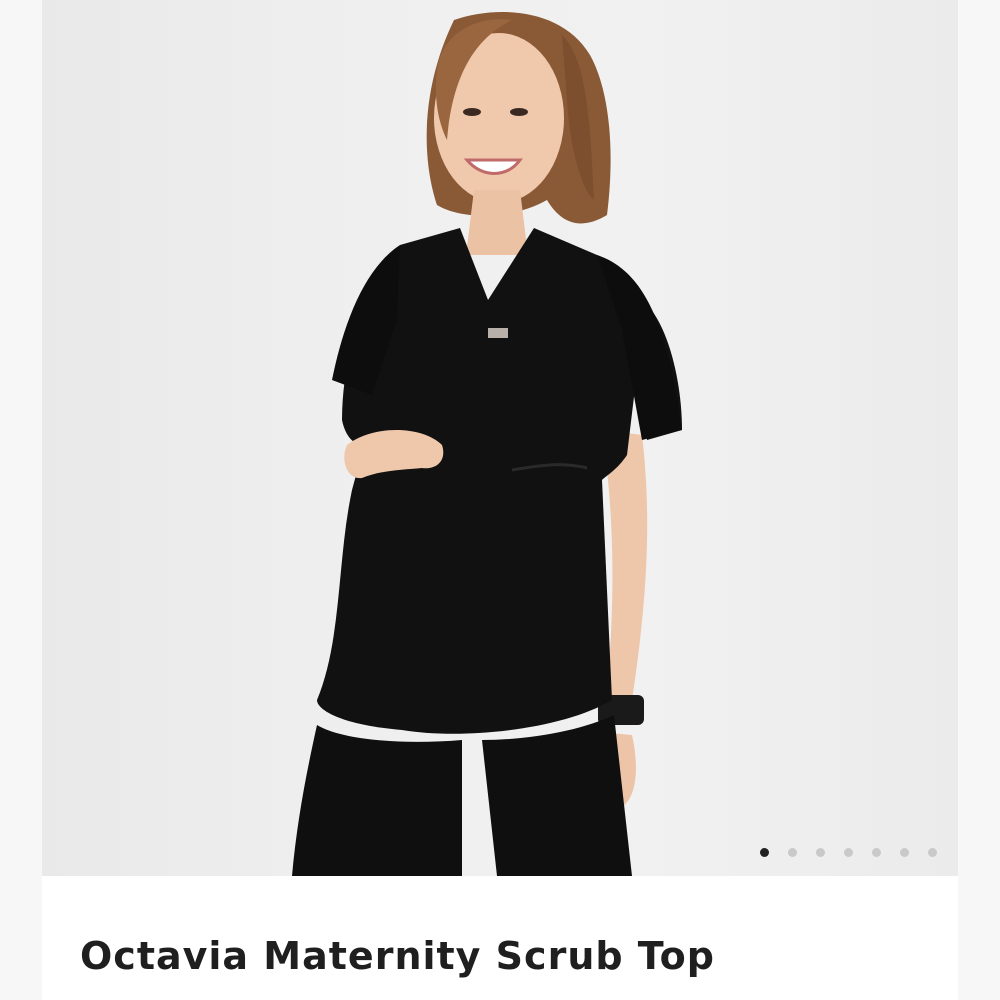 The height and width of the screenshot is (1000, 1000). Describe the element at coordinates (855, 852) in the screenshot. I see `carousel-dots` at that location.